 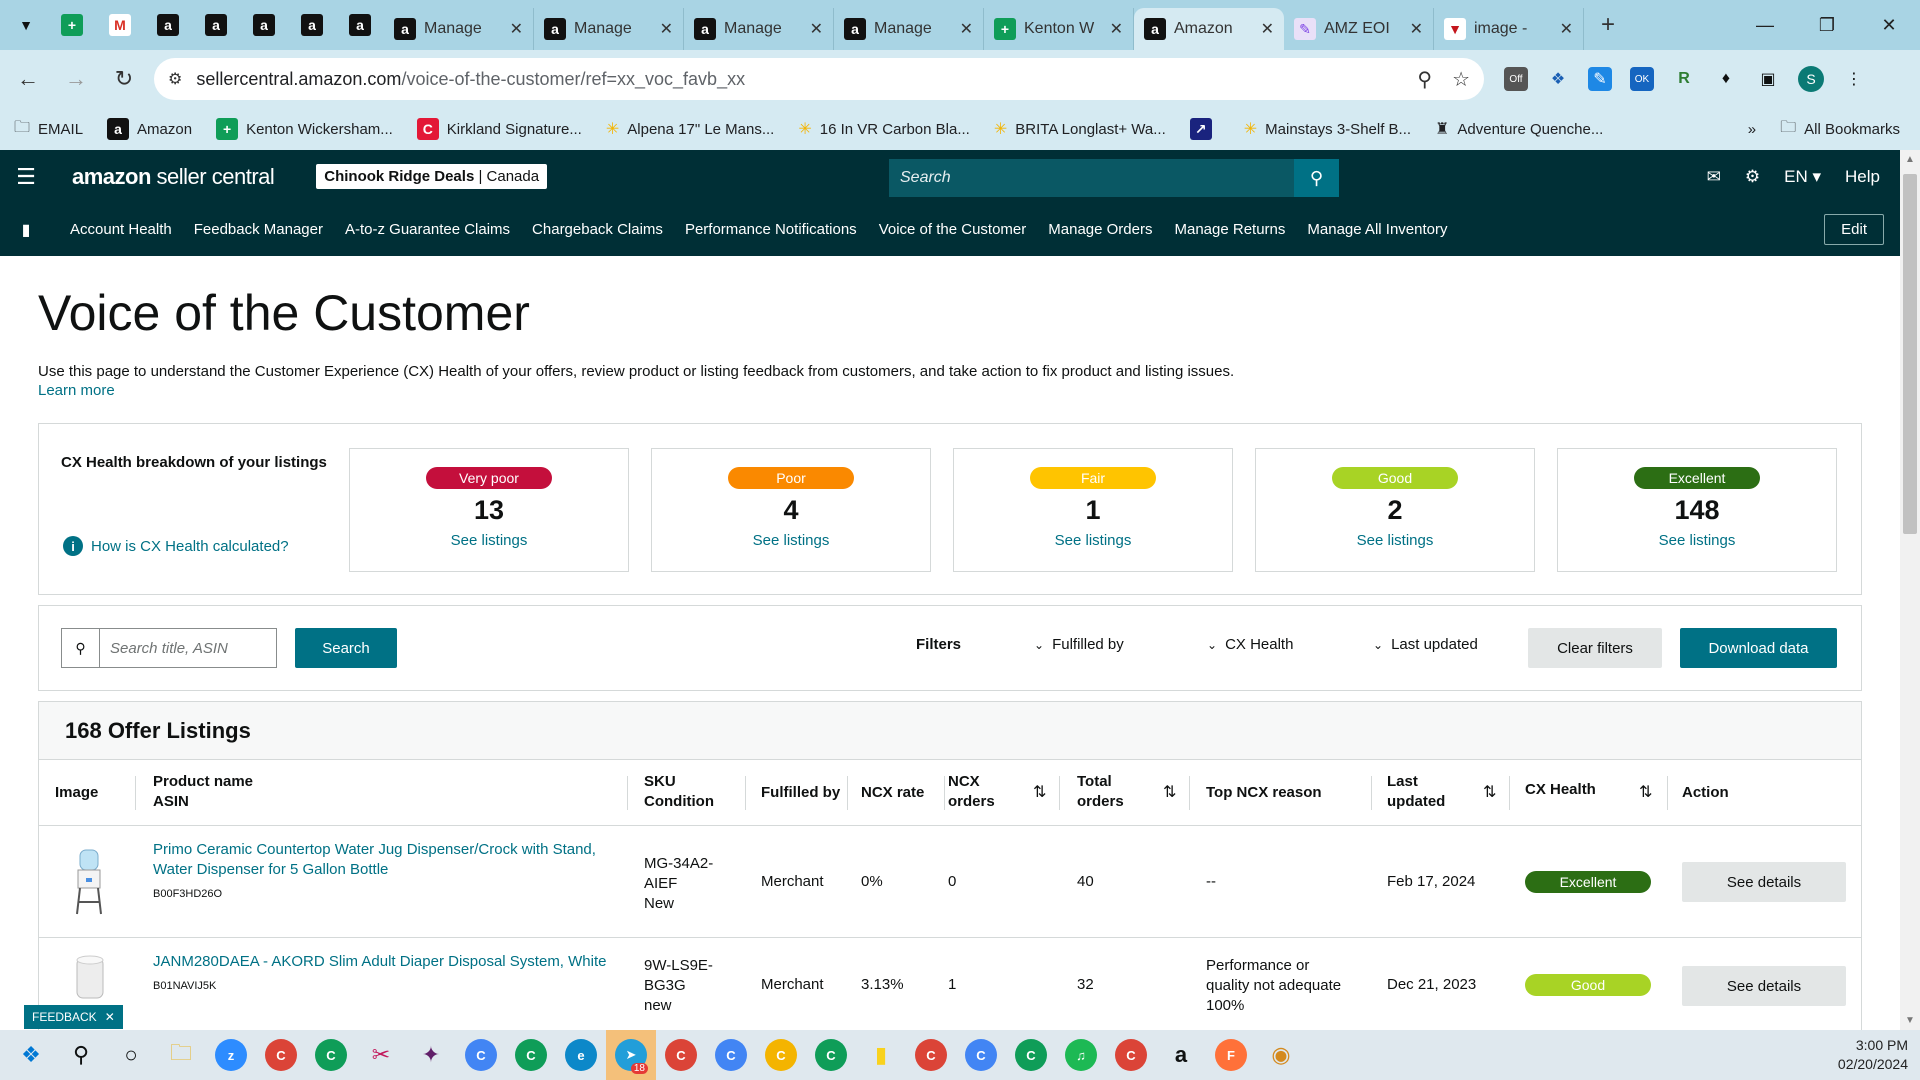 I want to click on nav-voice-of-the-customer: Voice of the Customer, so click(x=953, y=229).